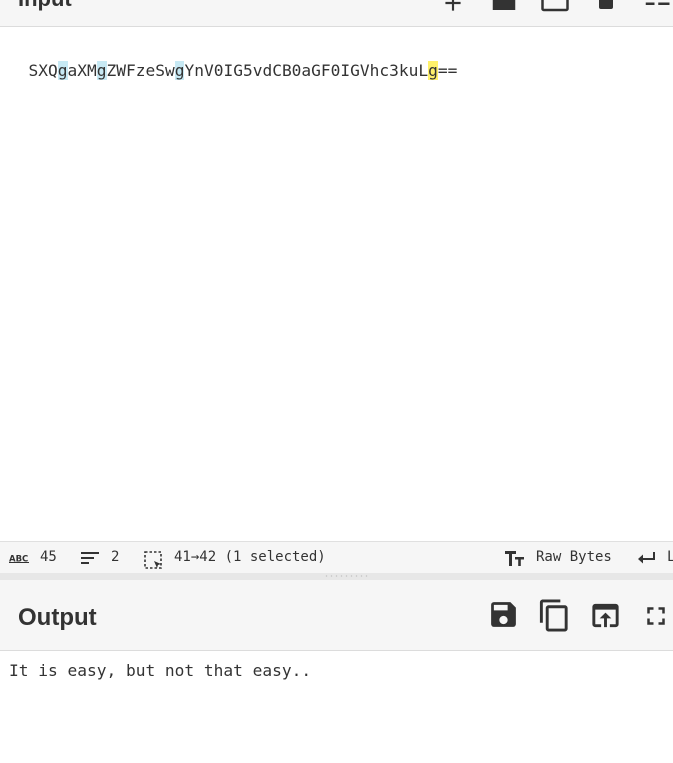 The image size is (673, 763). What do you see at coordinates (336, 615) in the screenshot?
I see `output-panel-header: Output` at bounding box center [336, 615].